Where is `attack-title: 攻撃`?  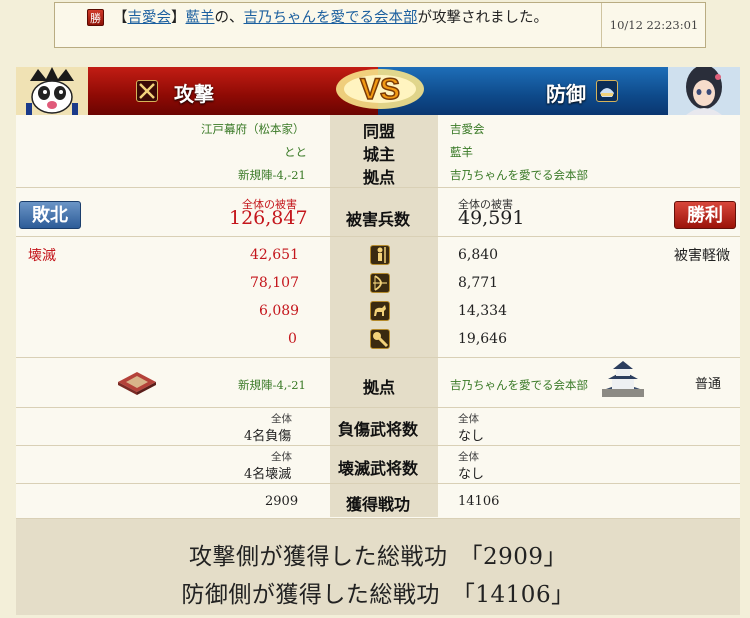
attack-title: 攻撃 is located at coordinates (194, 94).